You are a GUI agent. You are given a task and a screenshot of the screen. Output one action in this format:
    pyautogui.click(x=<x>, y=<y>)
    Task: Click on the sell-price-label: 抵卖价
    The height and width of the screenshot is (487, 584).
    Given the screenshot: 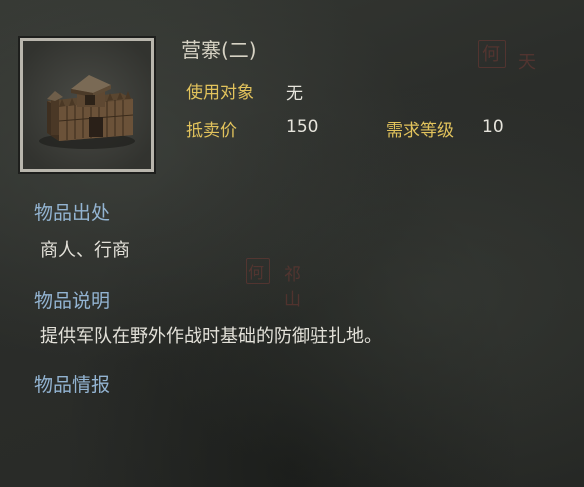 What is the action you would take?
    pyautogui.click(x=211, y=131)
    